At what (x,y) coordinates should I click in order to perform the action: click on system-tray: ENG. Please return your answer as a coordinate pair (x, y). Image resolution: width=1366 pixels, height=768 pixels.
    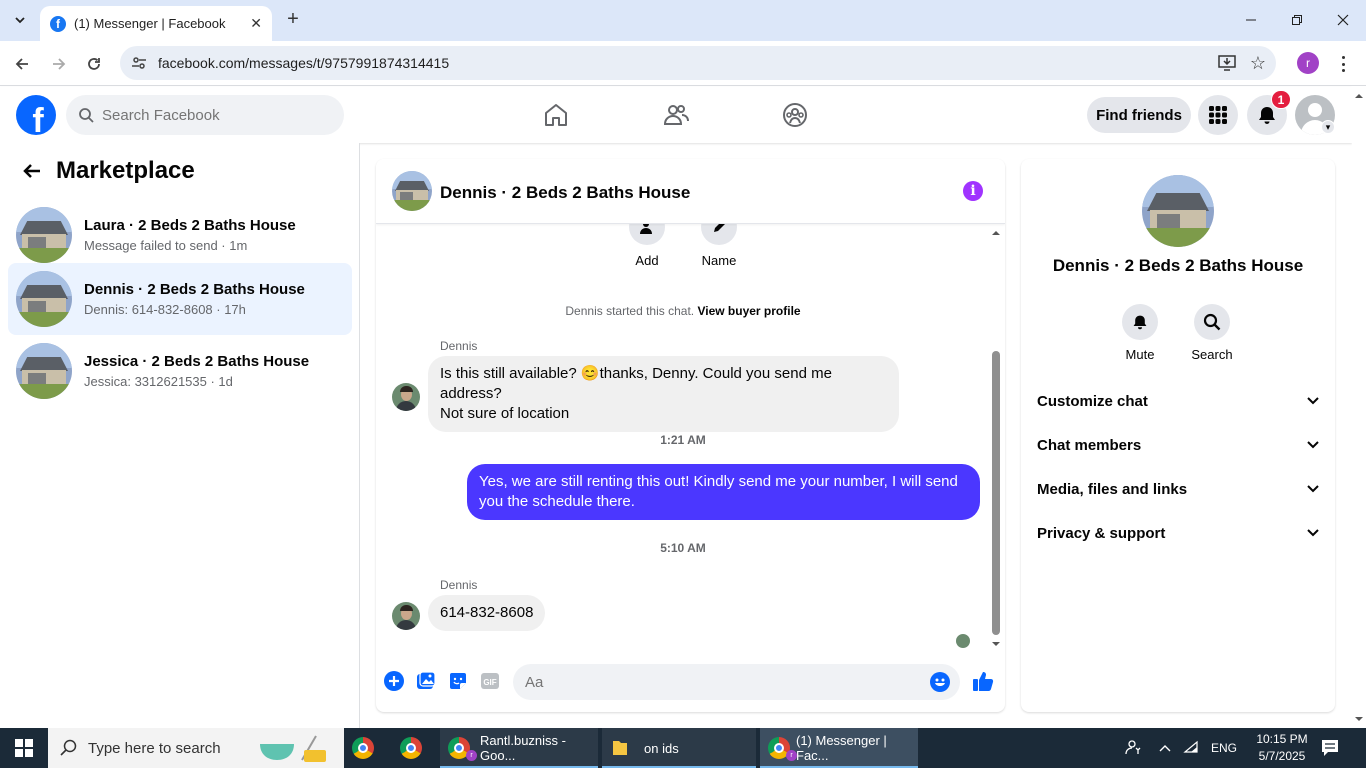
    Looking at the image, I should click on (1181, 748).